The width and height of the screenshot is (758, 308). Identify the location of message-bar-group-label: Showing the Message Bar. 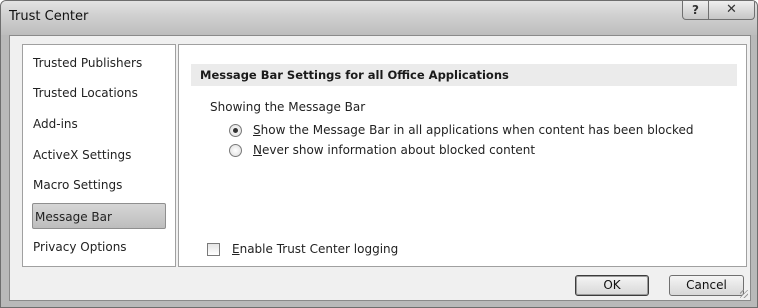
(288, 107).